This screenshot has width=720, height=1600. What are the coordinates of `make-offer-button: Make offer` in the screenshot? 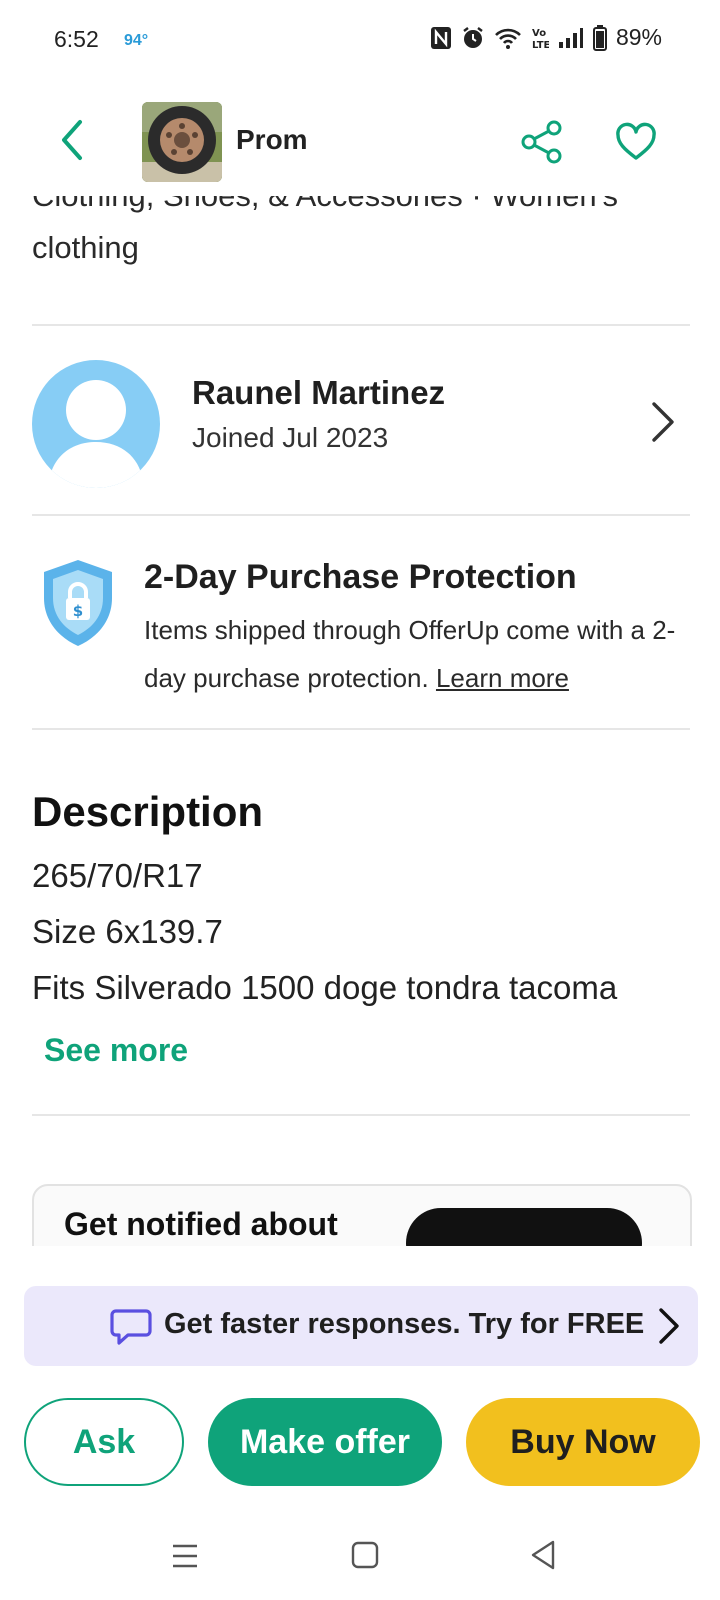 It's located at (325, 1442).